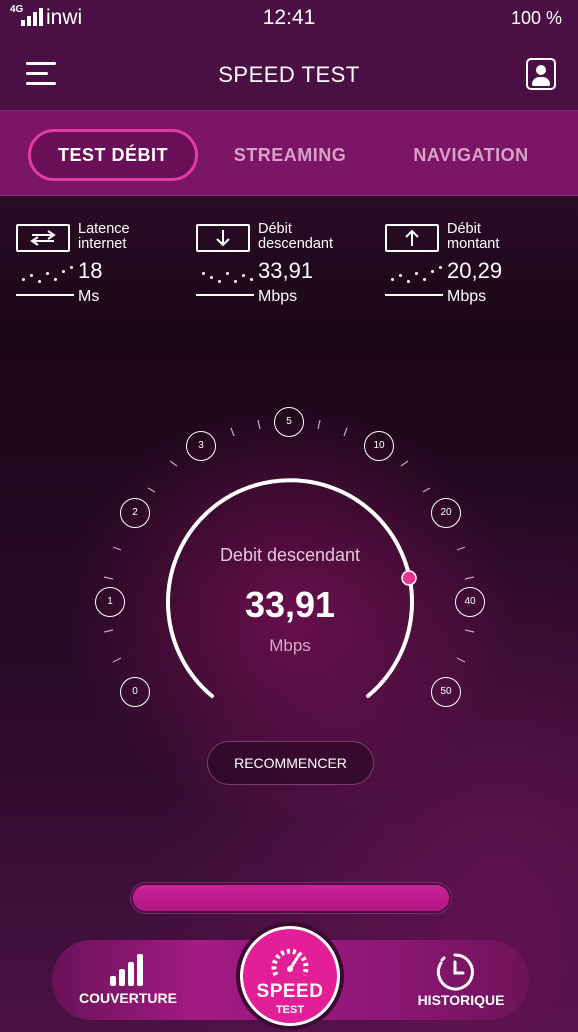  What do you see at coordinates (110, 602) in the screenshot?
I see `gauge-scale-label: 1` at bounding box center [110, 602].